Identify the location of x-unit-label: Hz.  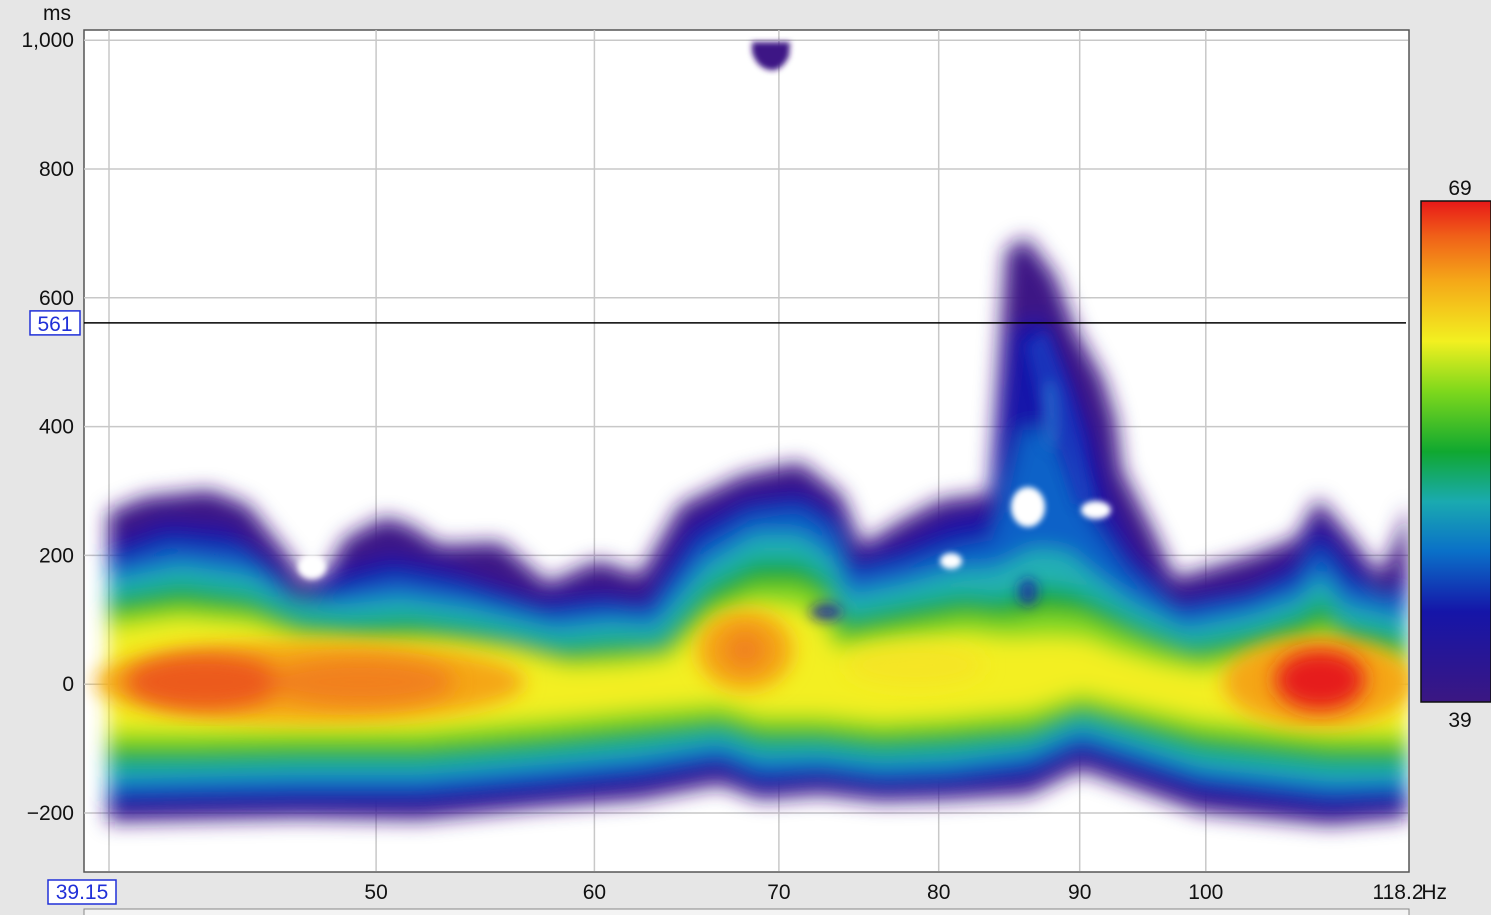
(1434, 892).